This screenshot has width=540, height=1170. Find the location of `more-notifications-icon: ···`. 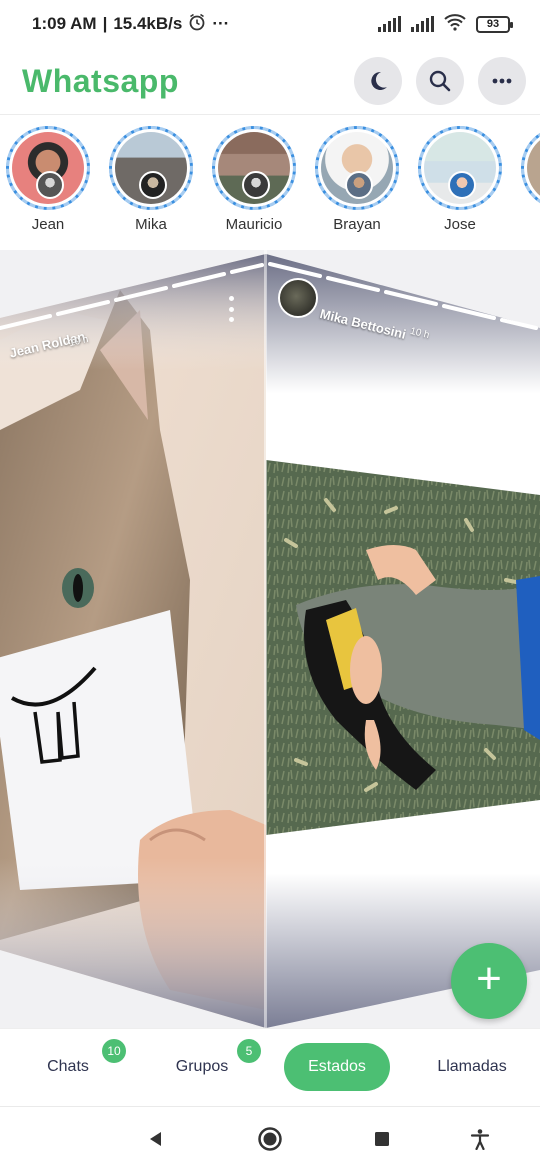

more-notifications-icon: ··· is located at coordinates (221, 23).